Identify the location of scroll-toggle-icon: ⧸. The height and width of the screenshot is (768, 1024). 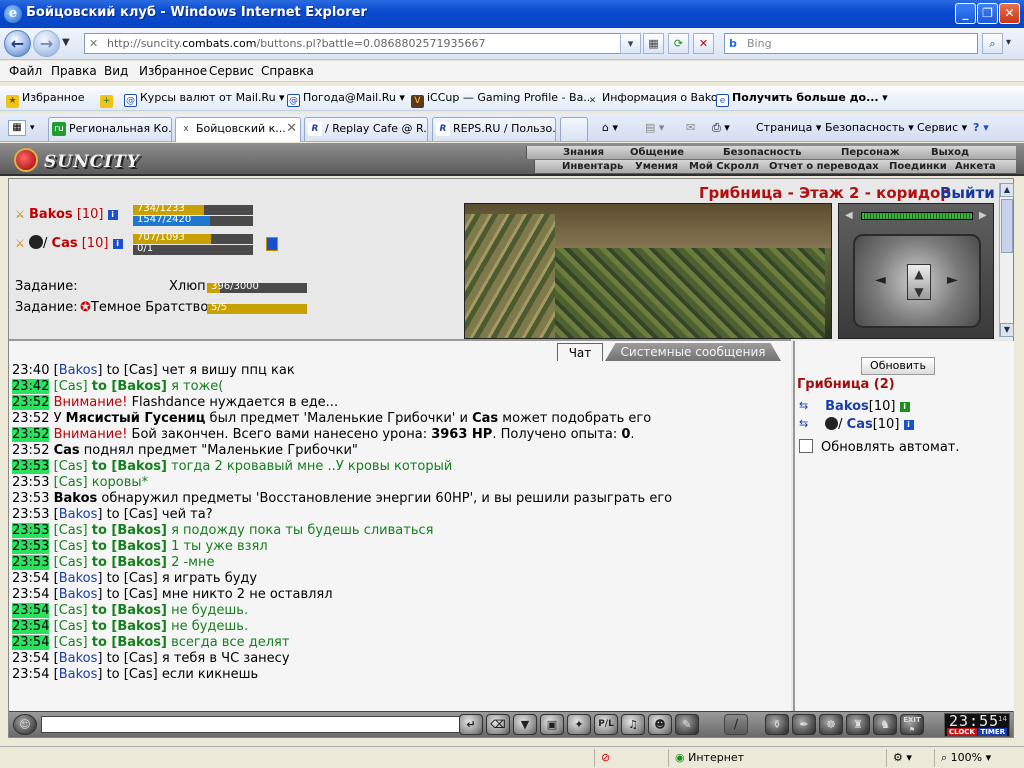
(736, 724).